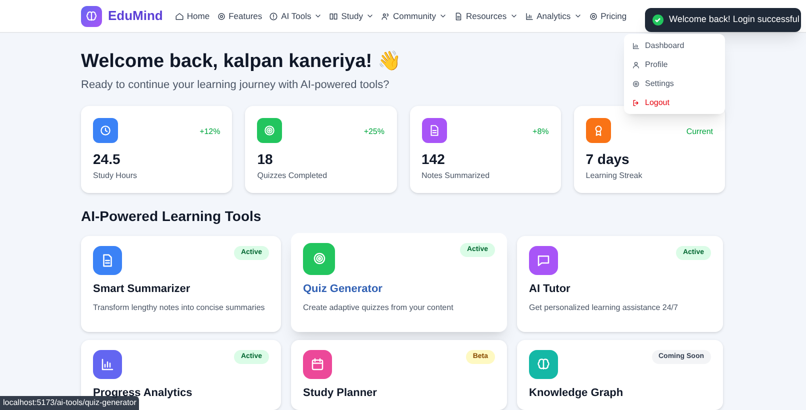 This screenshot has height=410, width=806. Describe the element at coordinates (192, 16) in the screenshot. I see `nav-link: Home` at that location.